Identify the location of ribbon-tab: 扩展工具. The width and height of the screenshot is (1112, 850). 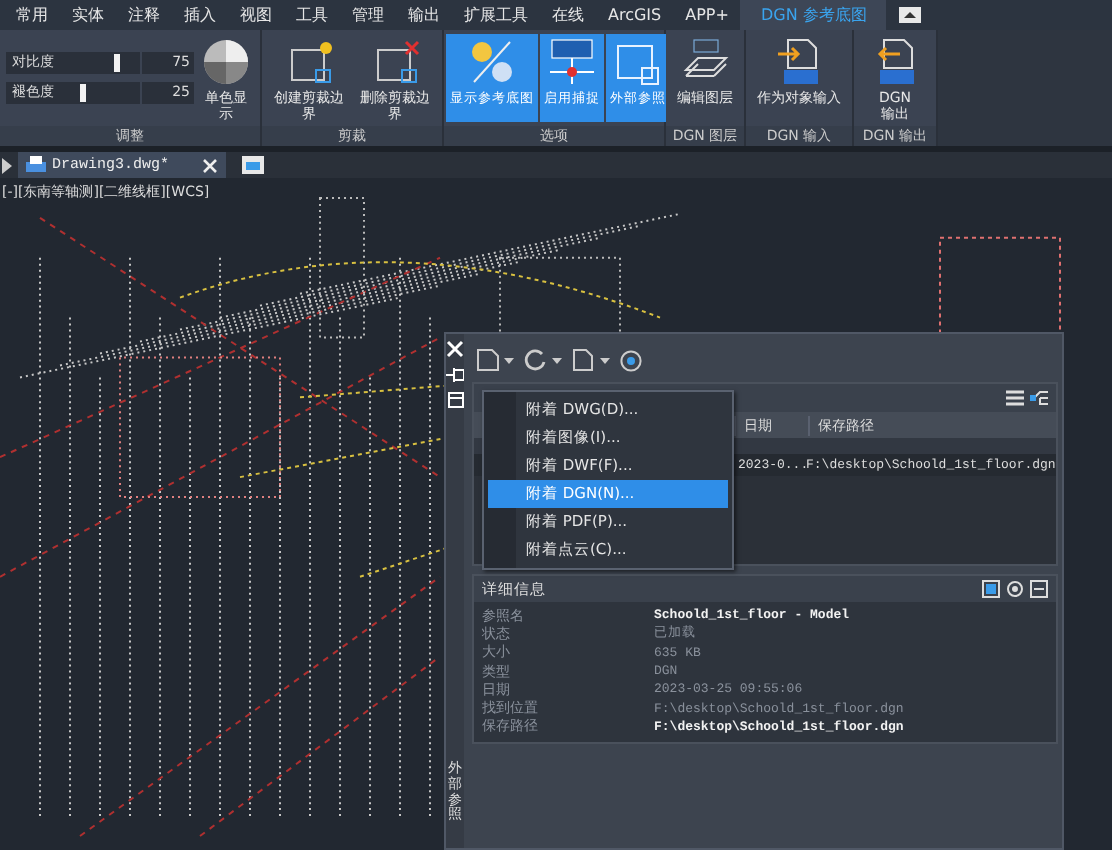
(496, 15).